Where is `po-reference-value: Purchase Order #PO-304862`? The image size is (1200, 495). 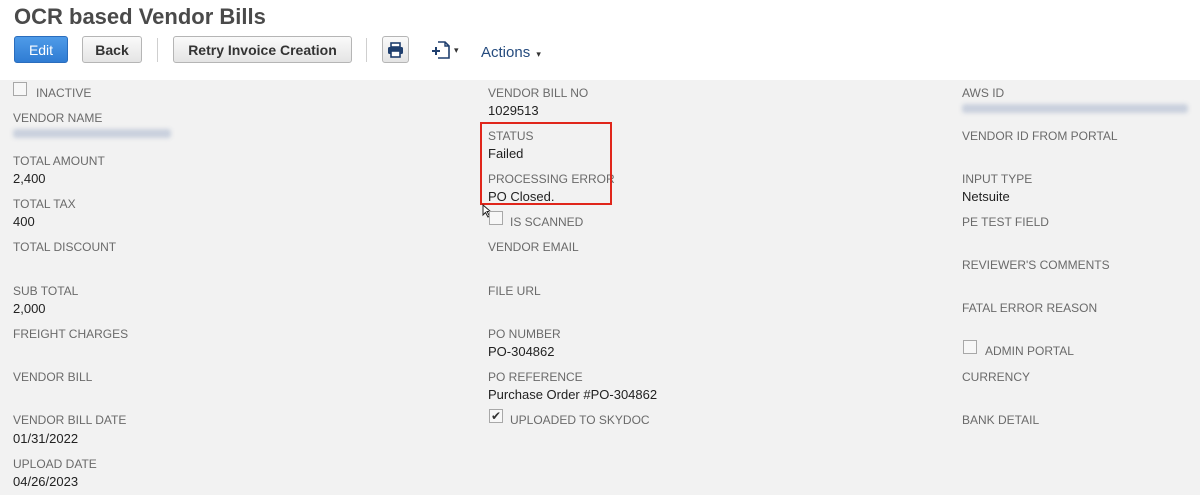 po-reference-value: Purchase Order #PO-304862 is located at coordinates (573, 394).